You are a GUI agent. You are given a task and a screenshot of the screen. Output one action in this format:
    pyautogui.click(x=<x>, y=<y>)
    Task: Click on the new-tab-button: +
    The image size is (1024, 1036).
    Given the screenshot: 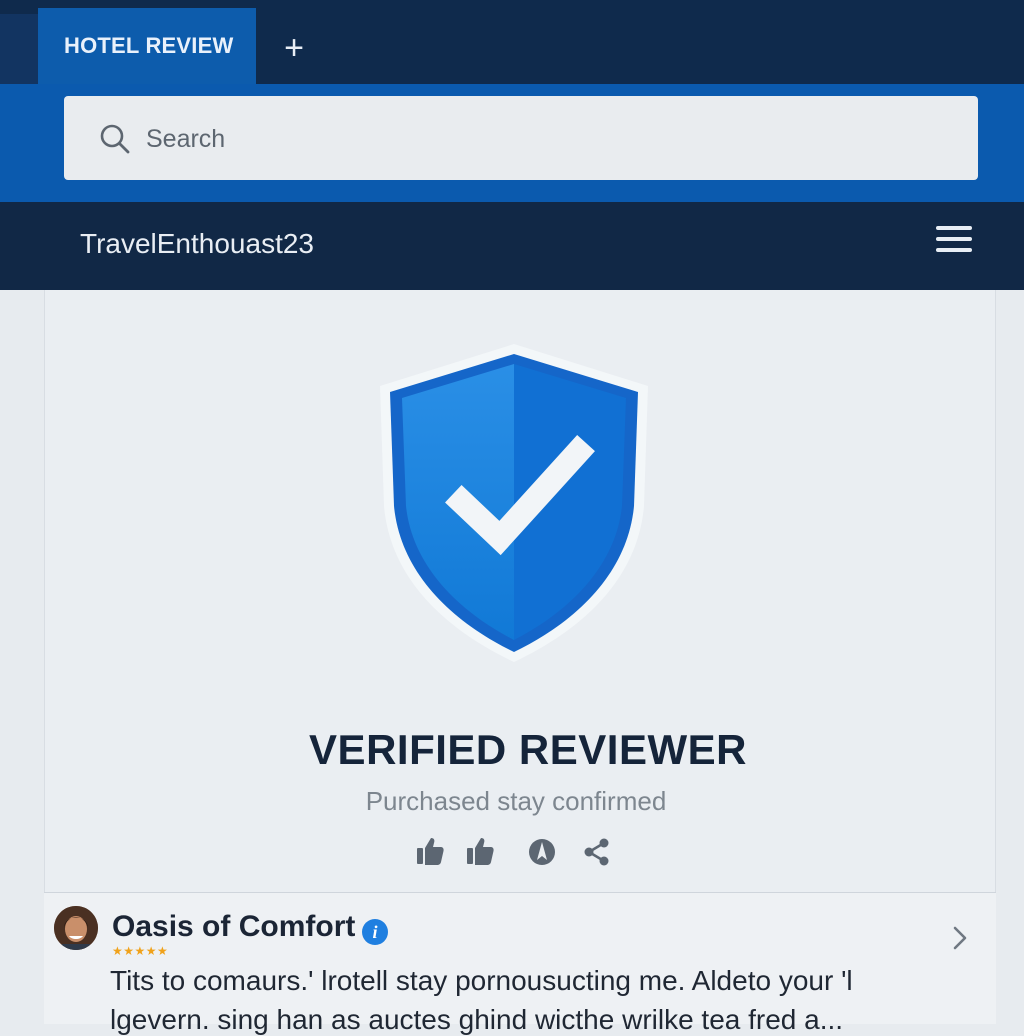 What is the action you would take?
    pyautogui.click(x=294, y=48)
    